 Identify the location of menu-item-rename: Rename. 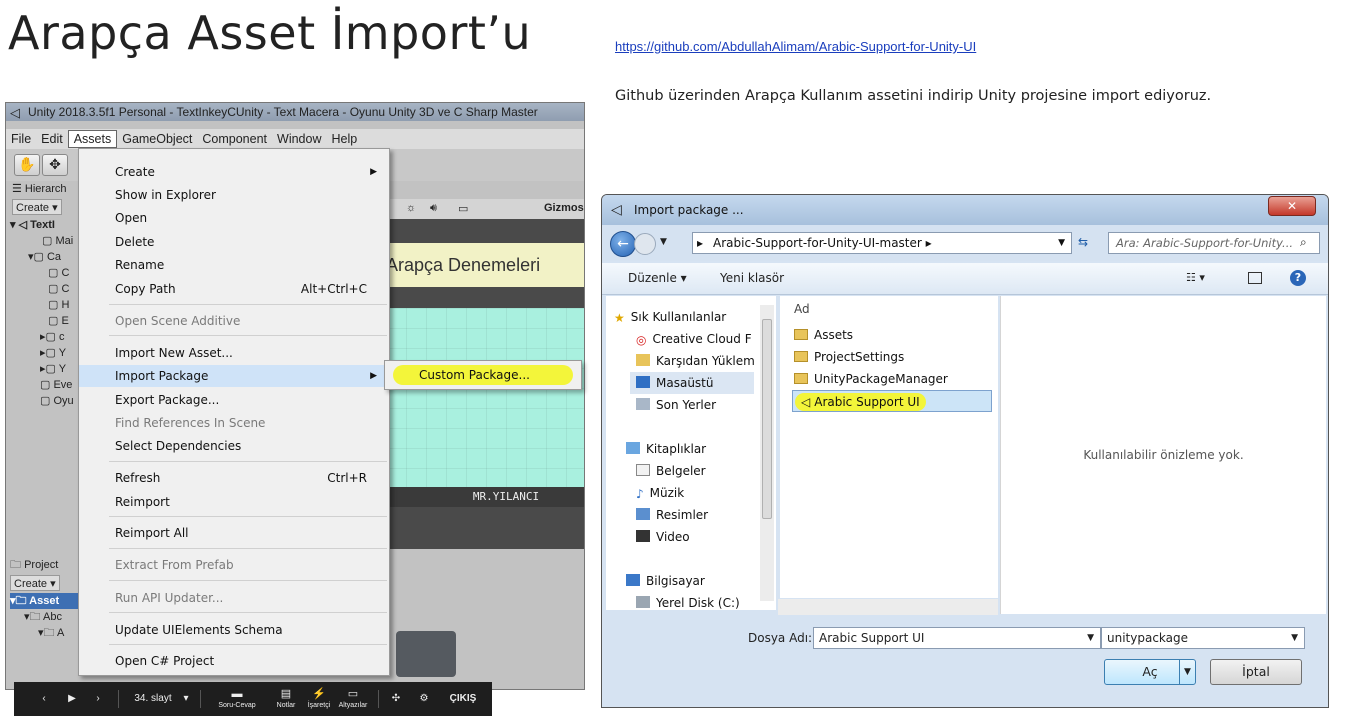
(234, 265).